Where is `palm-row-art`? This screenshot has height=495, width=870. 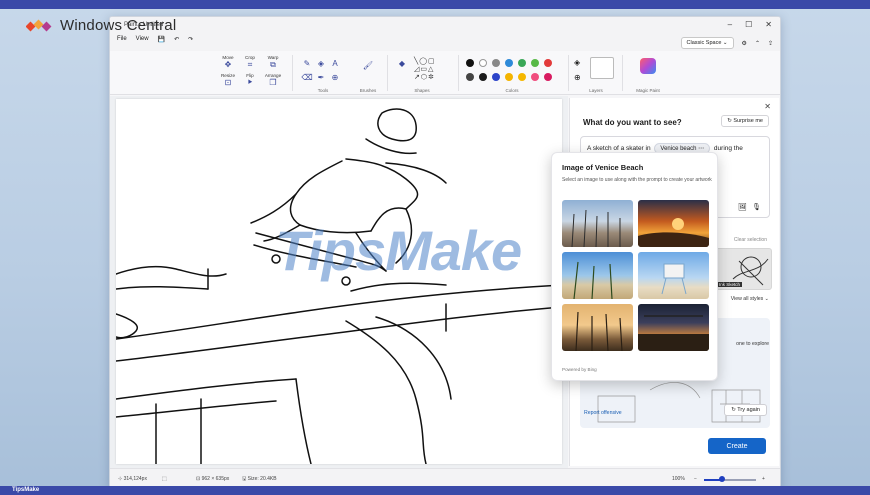 palm-row-art is located at coordinates (596, 228).